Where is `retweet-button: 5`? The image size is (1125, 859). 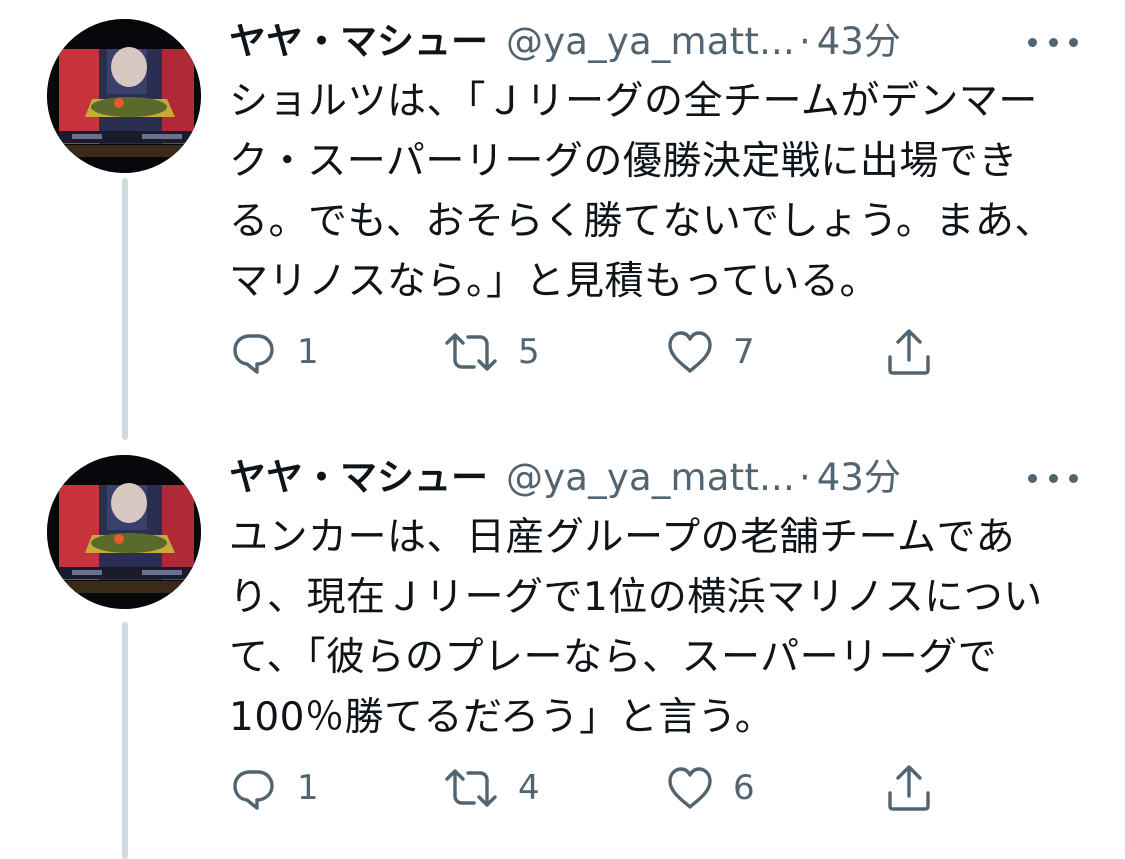
retweet-button: 5 is located at coordinates (491, 352).